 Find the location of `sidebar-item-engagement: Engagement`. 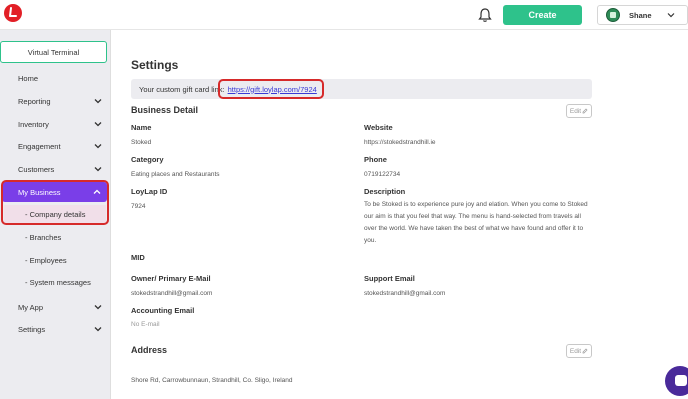

sidebar-item-engagement: Engagement is located at coordinates (55, 146).